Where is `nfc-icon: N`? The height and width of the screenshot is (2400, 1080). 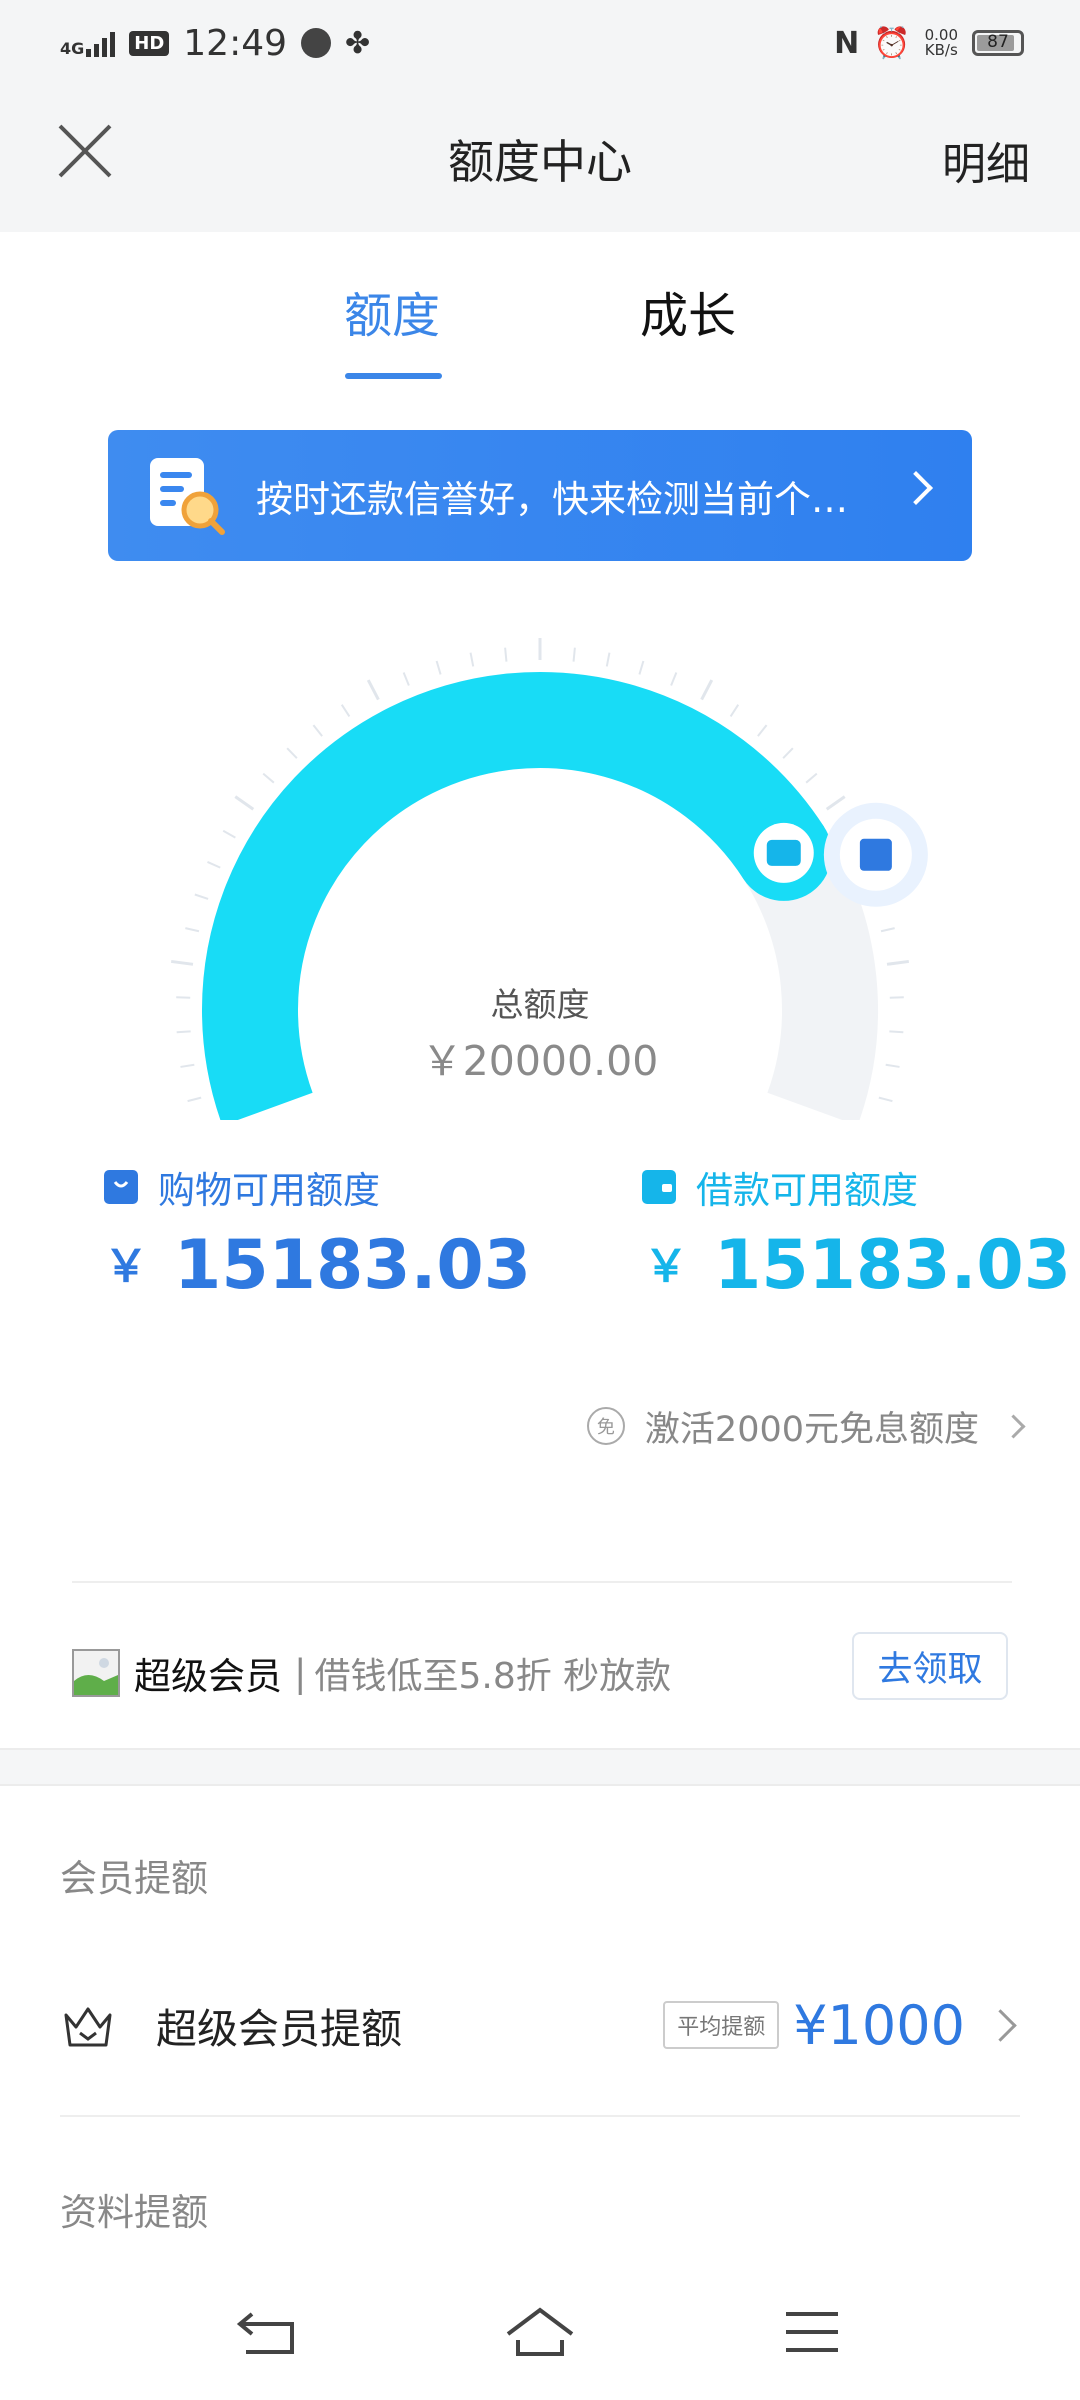 nfc-icon: N is located at coordinates (847, 43).